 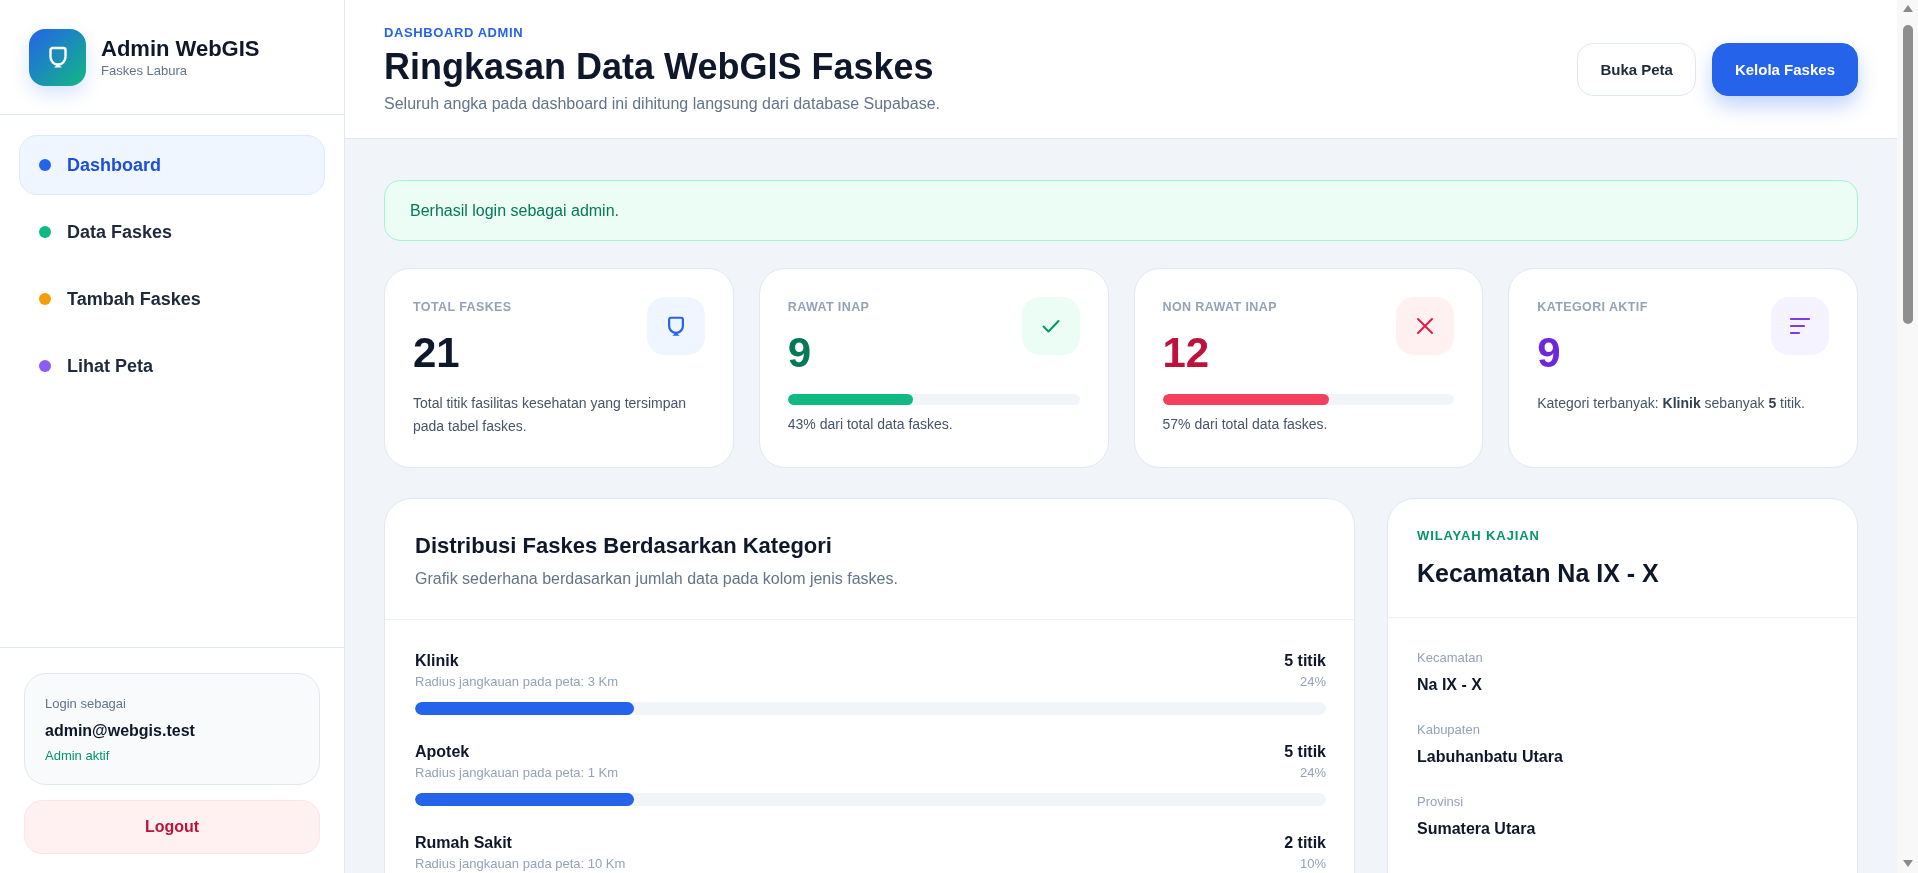 I want to click on category-radius: Radius jangkauan pada peta: 10 Km, so click(x=520, y=864).